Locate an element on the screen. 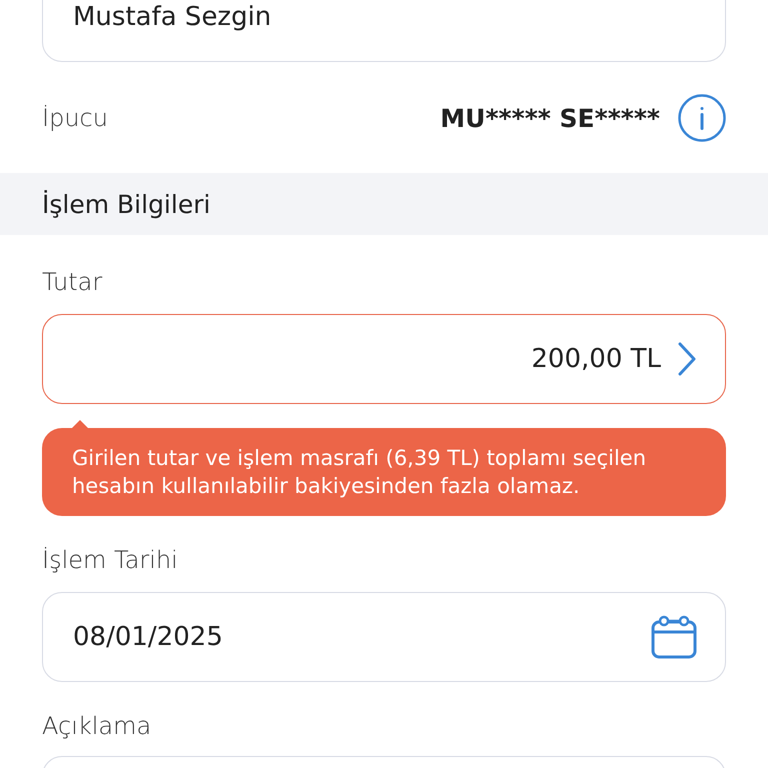  hint-value: MU***** SE***** is located at coordinates (550, 118).